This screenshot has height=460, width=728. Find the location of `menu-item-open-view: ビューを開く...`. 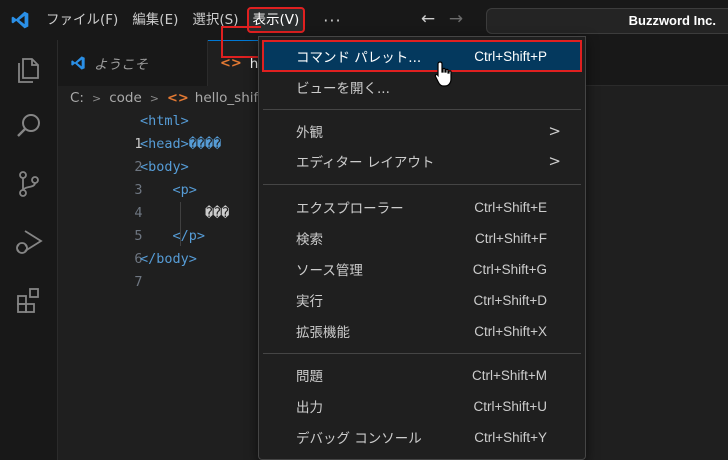

menu-item-open-view: ビューを開く... is located at coordinates (422, 87).